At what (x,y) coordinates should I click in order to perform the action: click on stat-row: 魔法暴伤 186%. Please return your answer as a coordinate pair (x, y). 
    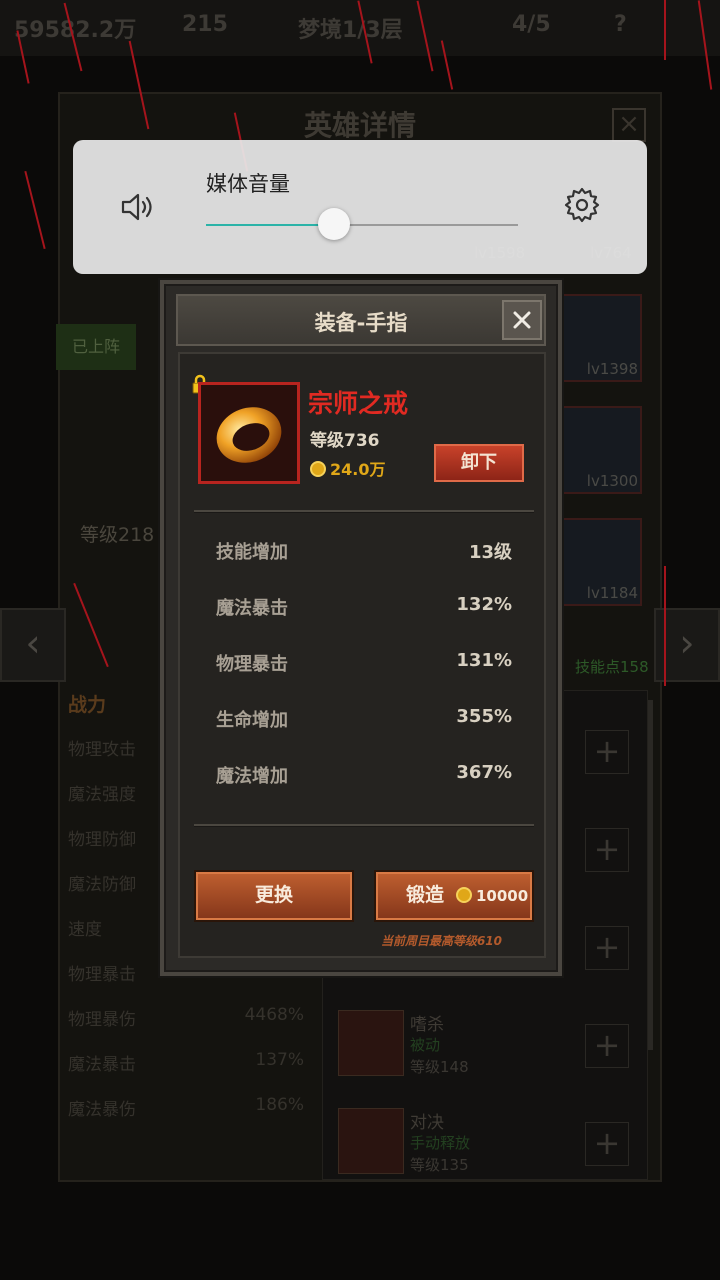
    Looking at the image, I should click on (186, 1107).